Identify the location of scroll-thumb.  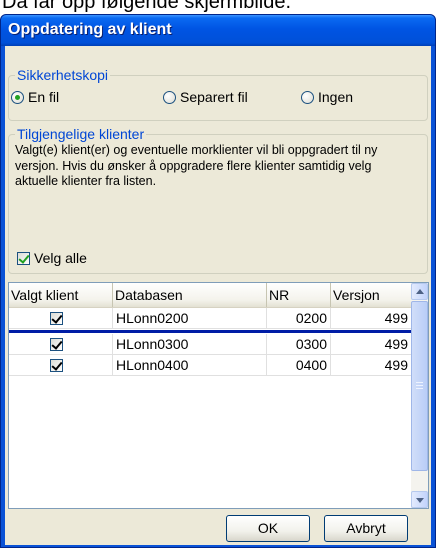
(419, 386).